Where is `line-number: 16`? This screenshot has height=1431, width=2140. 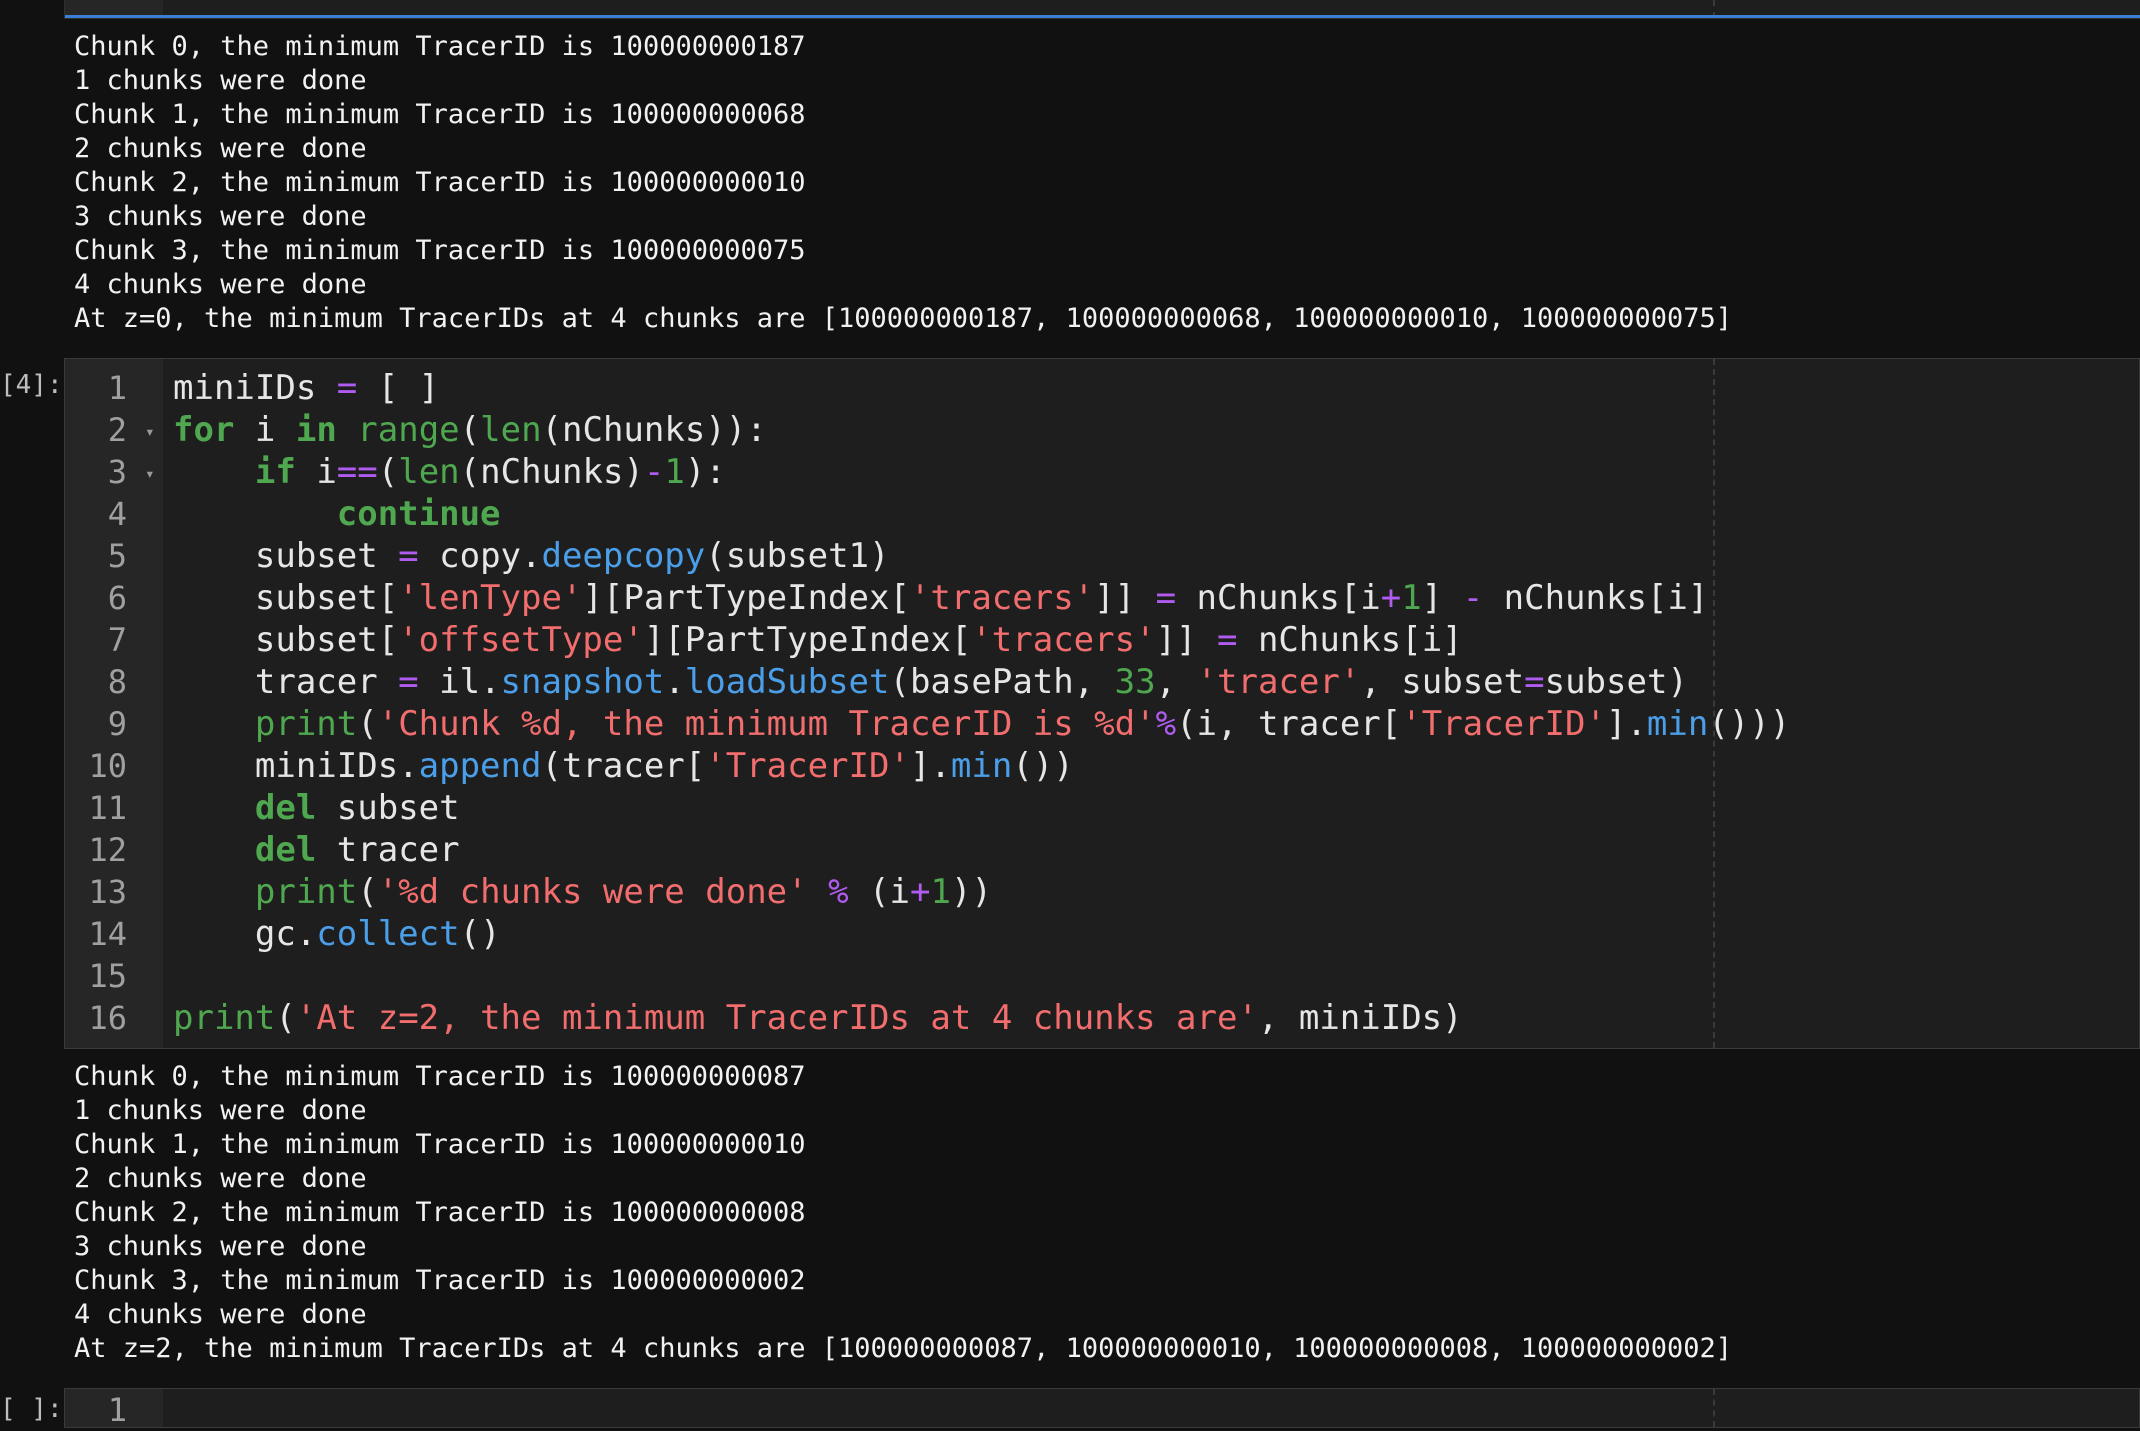
line-number: 16 is located at coordinates (107, 1018).